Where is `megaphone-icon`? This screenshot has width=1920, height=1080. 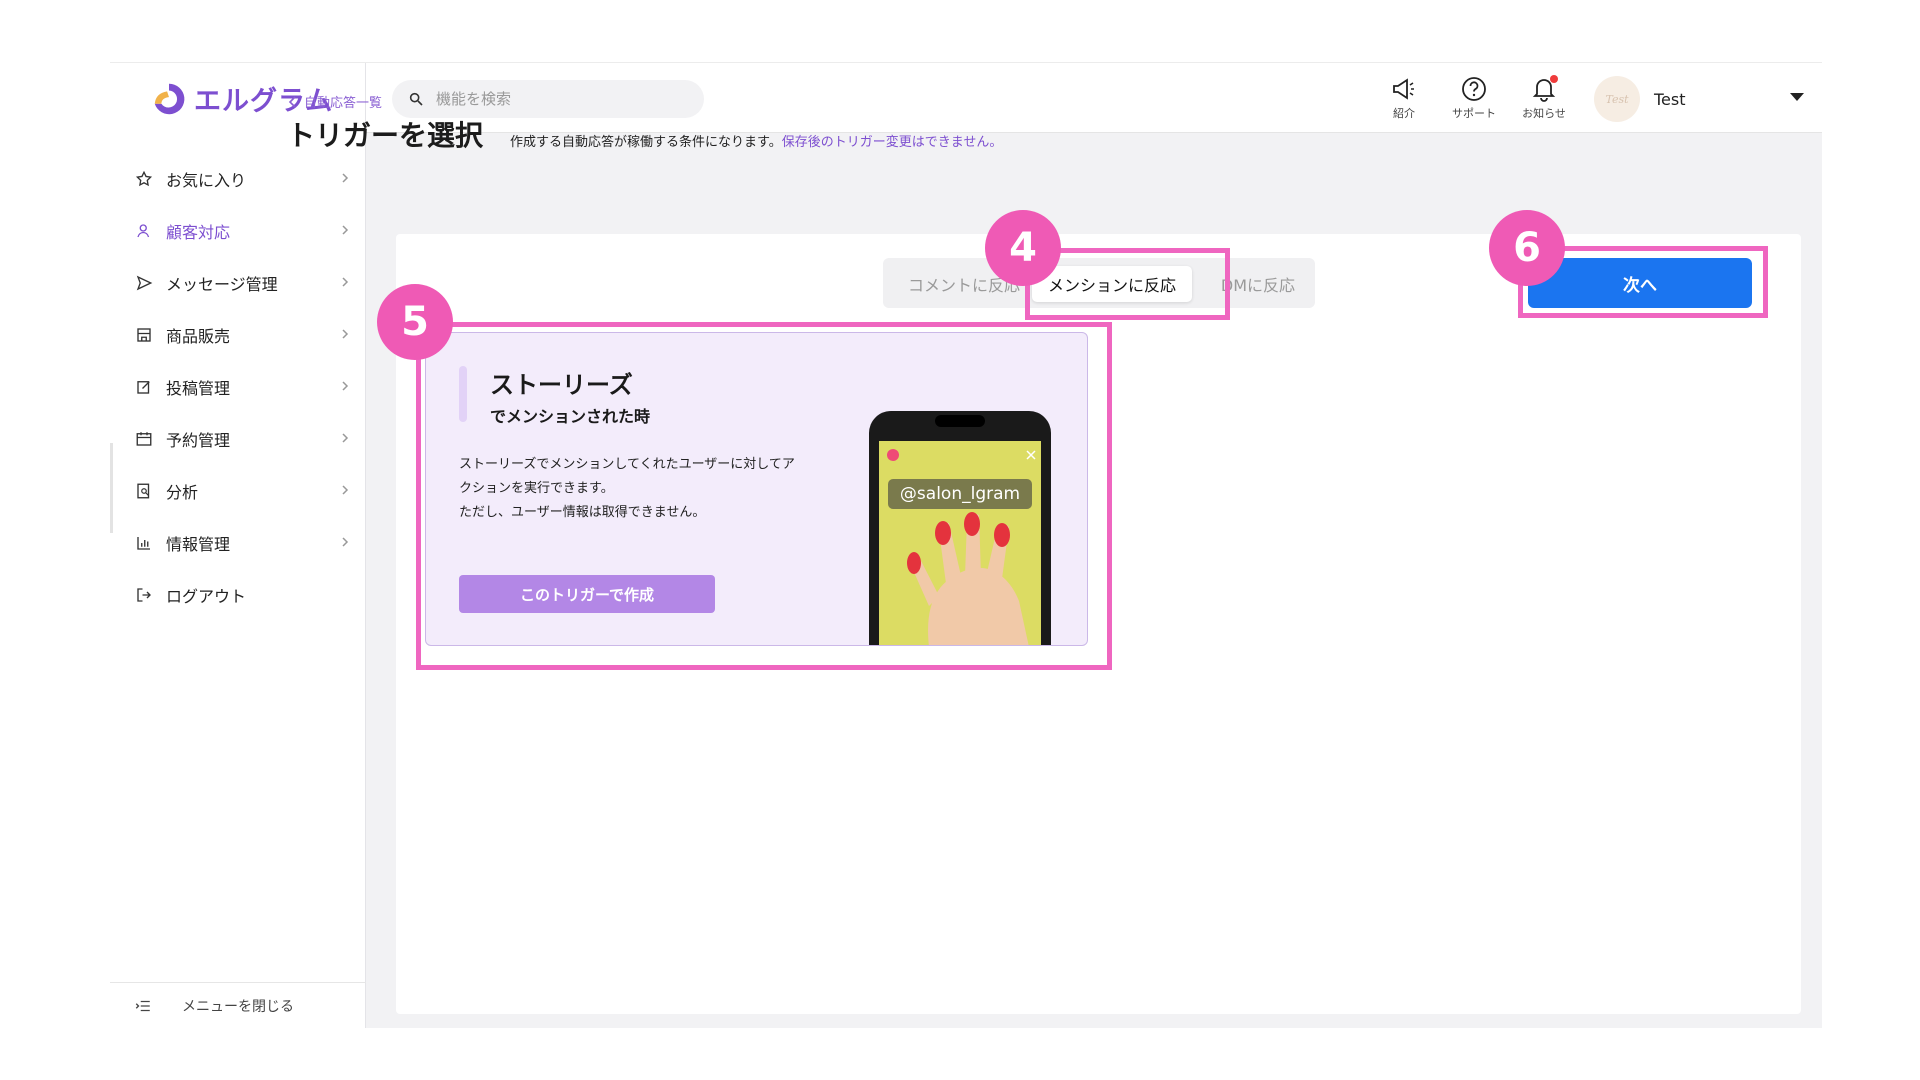
megaphone-icon is located at coordinates (1403, 89).